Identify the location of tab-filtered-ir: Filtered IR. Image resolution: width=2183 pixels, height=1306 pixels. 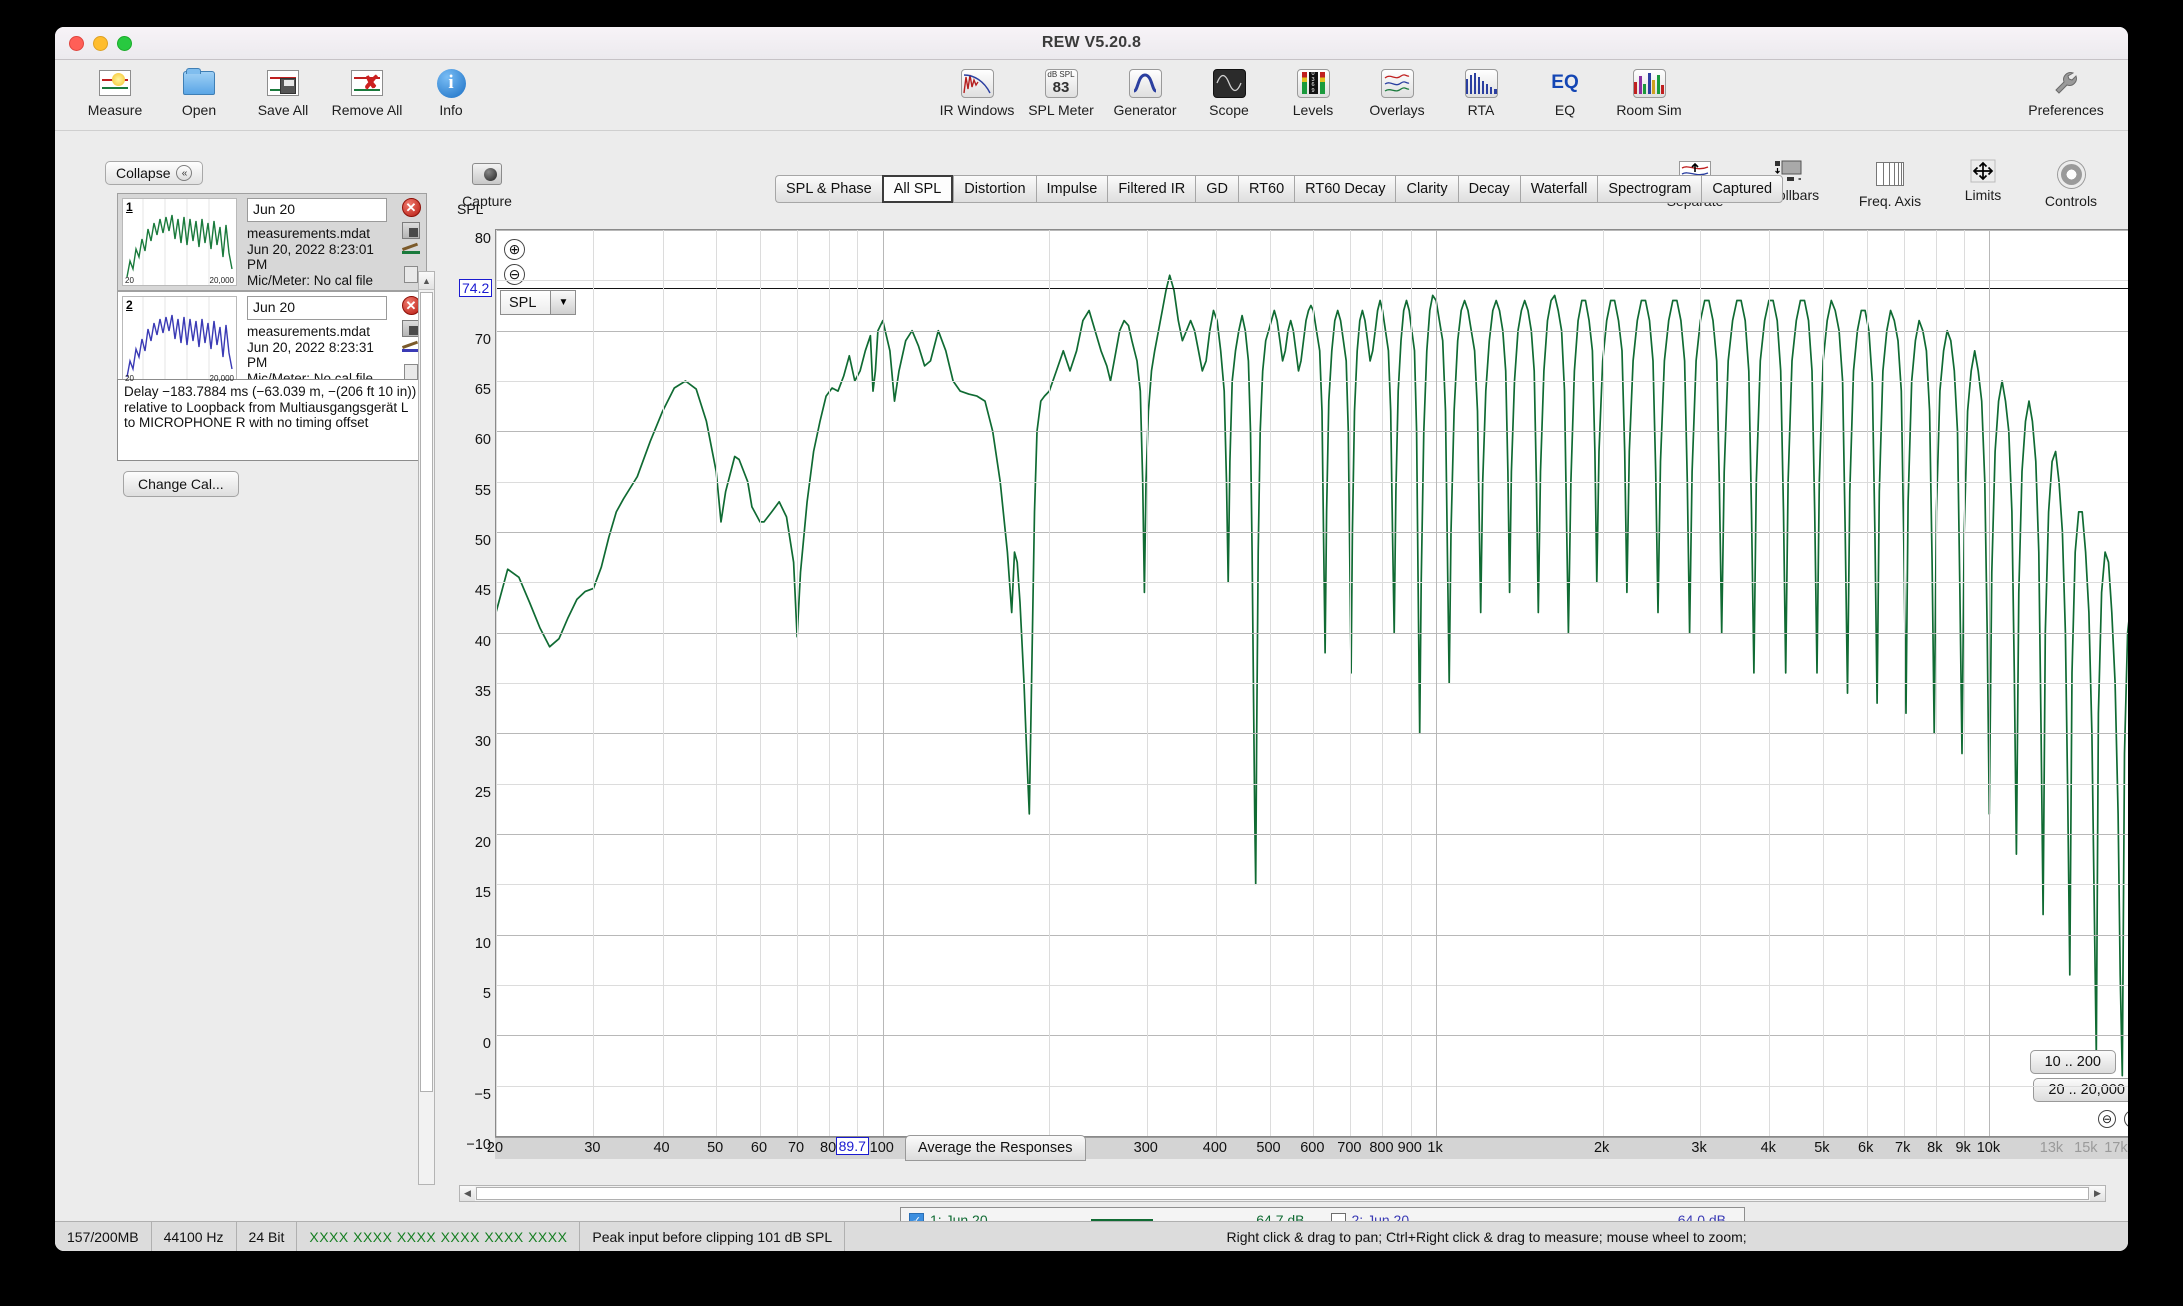
(1151, 189).